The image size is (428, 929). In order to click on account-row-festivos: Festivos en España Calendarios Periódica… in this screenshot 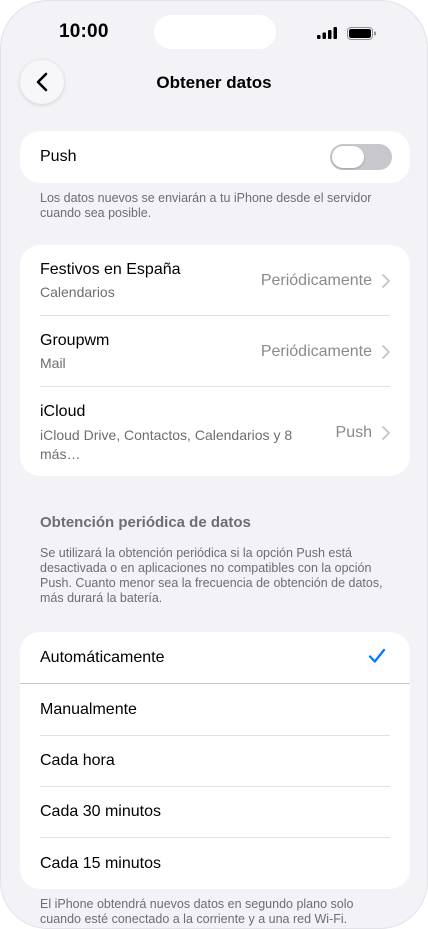, I will do `click(215, 280)`.